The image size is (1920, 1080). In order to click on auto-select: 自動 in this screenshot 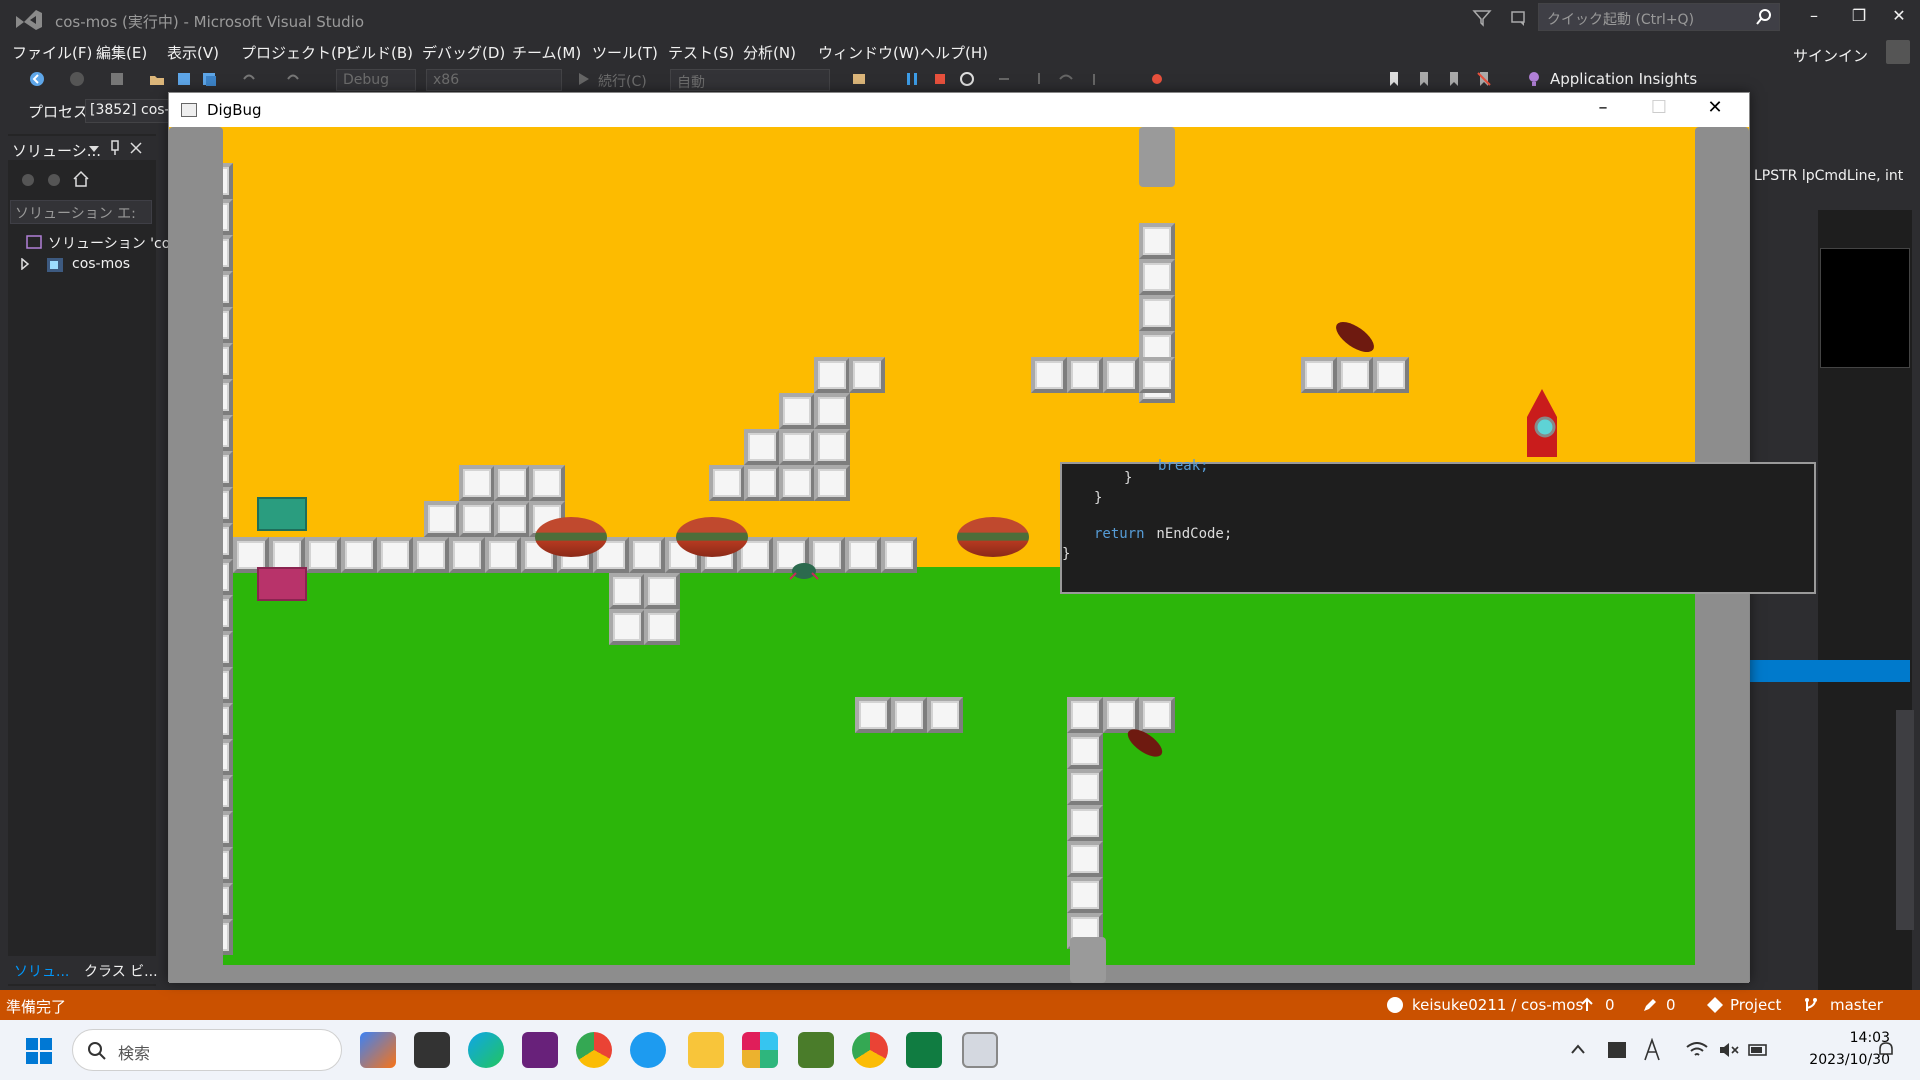, I will do `click(750, 80)`.